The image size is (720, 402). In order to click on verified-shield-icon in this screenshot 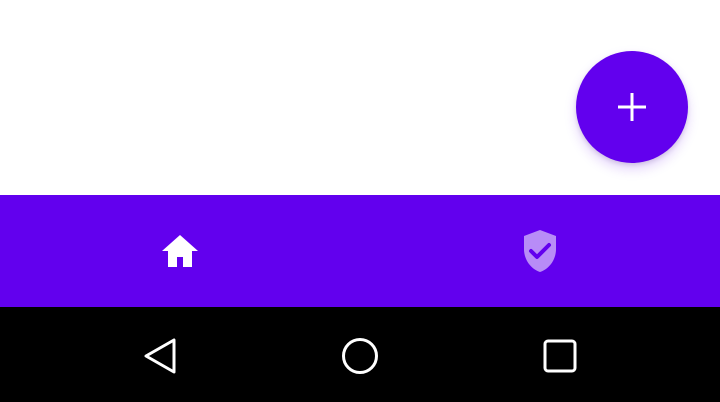, I will do `click(540, 251)`.